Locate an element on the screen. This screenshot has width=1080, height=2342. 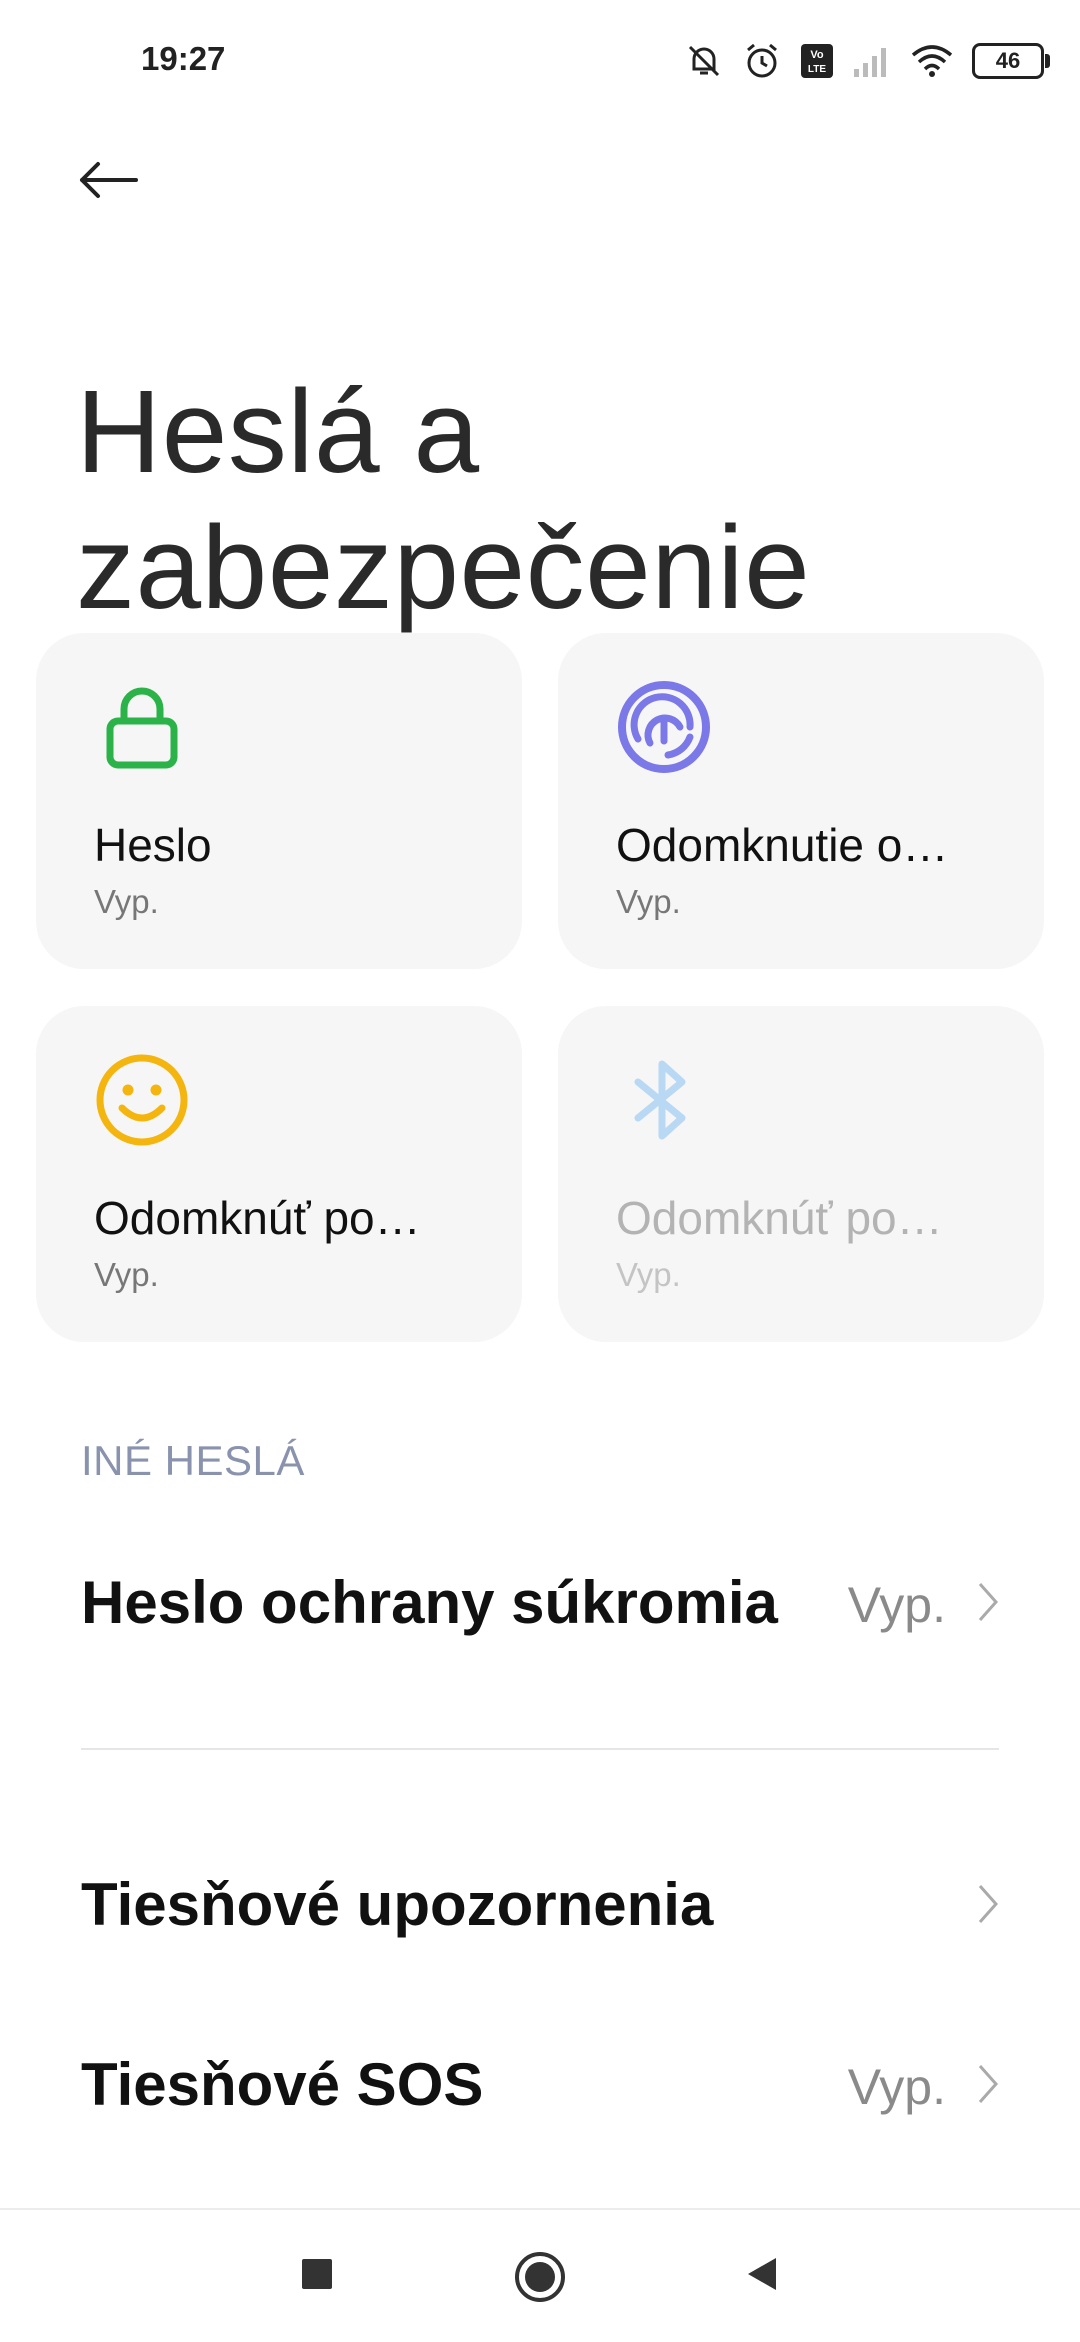
divider is located at coordinates (540, 1749).